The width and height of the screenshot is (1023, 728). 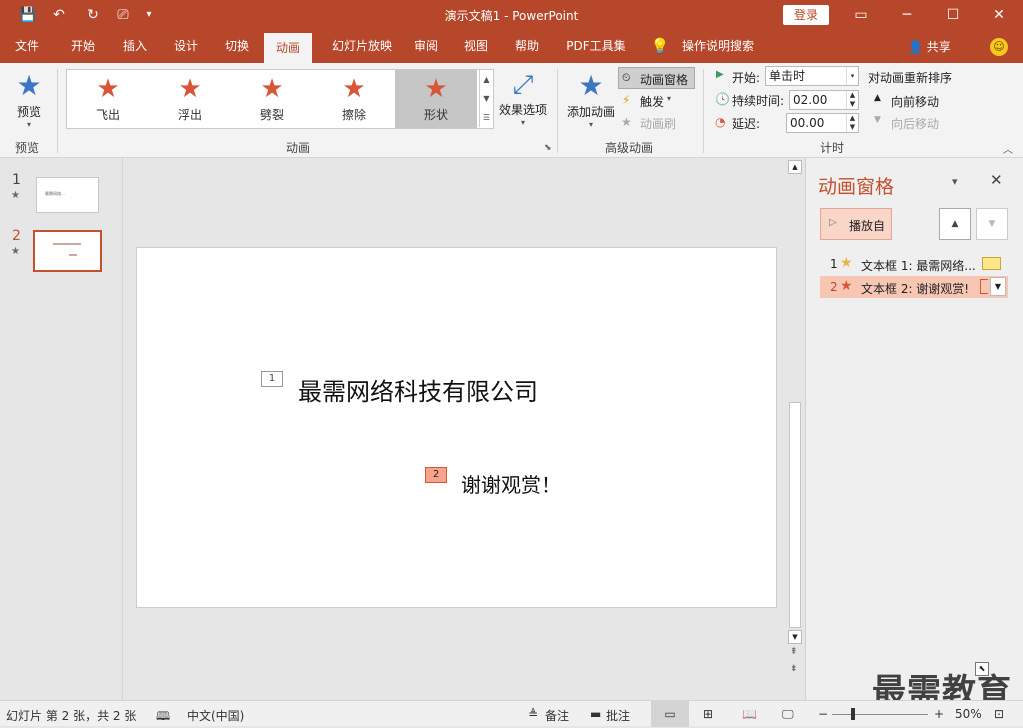 I want to click on share-button: 👤 共享, so click(x=929, y=46).